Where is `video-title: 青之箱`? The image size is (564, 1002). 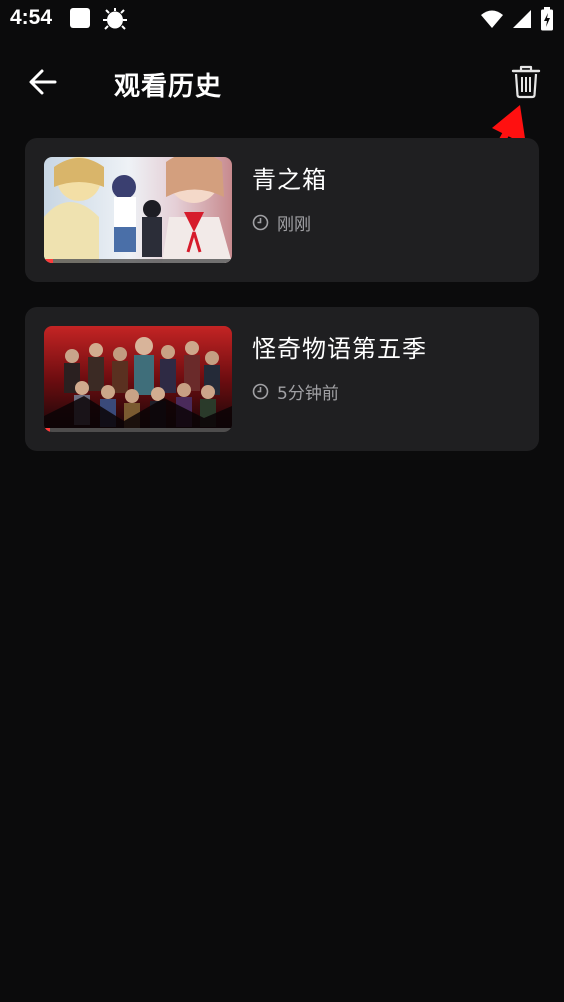 video-title: 青之箱 is located at coordinates (289, 180).